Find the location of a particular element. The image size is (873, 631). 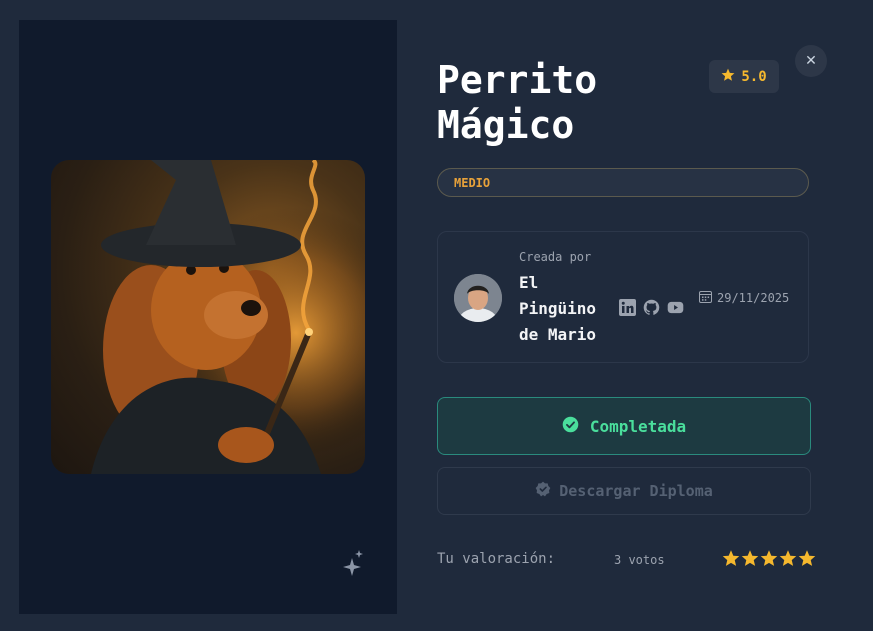

your-rating-label: Tu valoración: is located at coordinates (496, 559).